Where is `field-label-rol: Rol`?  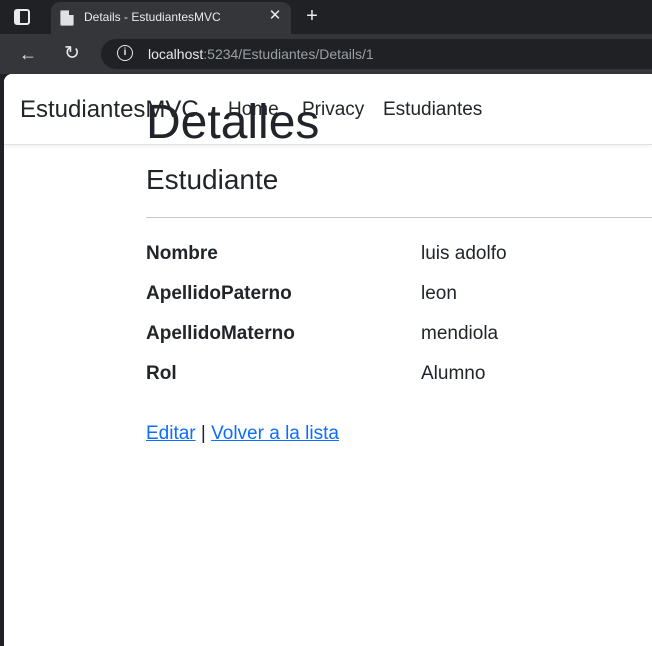 field-label-rol: Rol is located at coordinates (161, 373).